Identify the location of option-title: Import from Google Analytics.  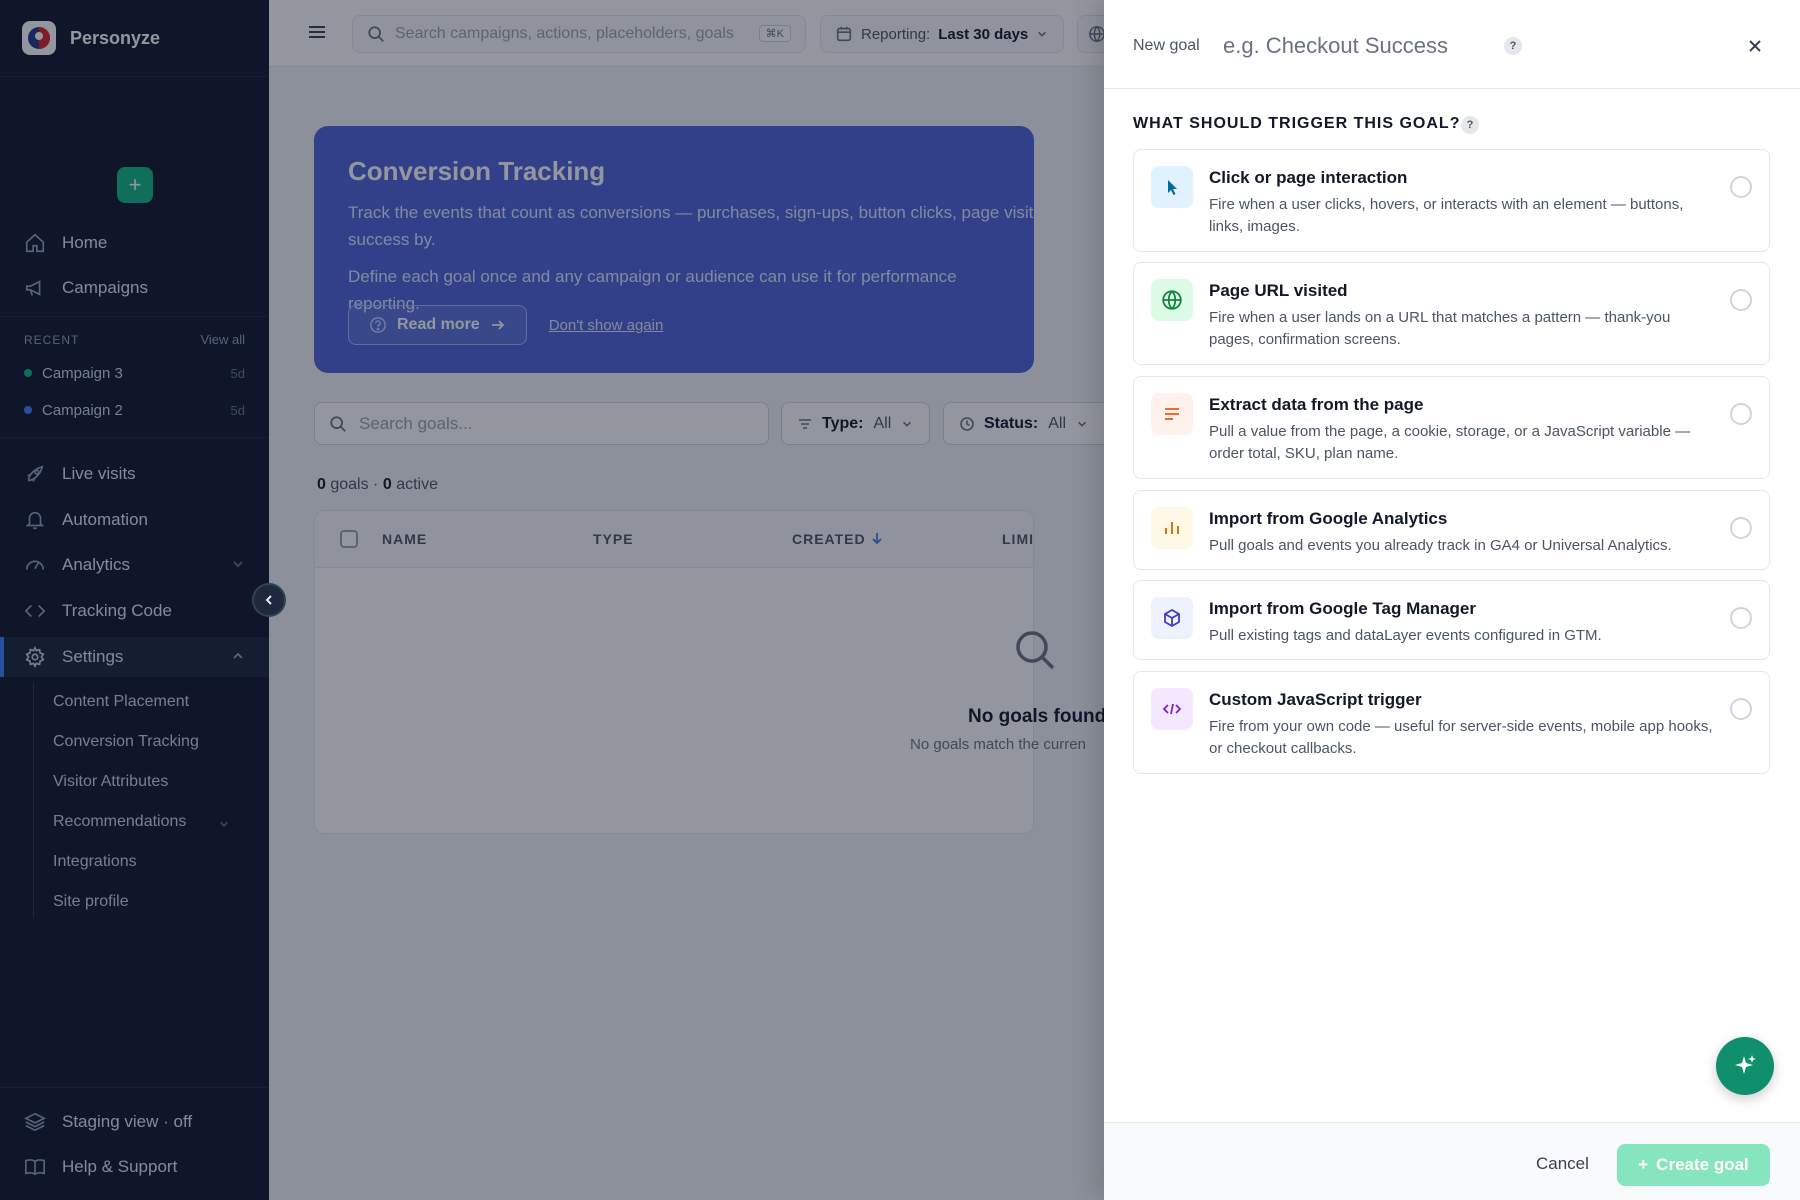
(1328, 518).